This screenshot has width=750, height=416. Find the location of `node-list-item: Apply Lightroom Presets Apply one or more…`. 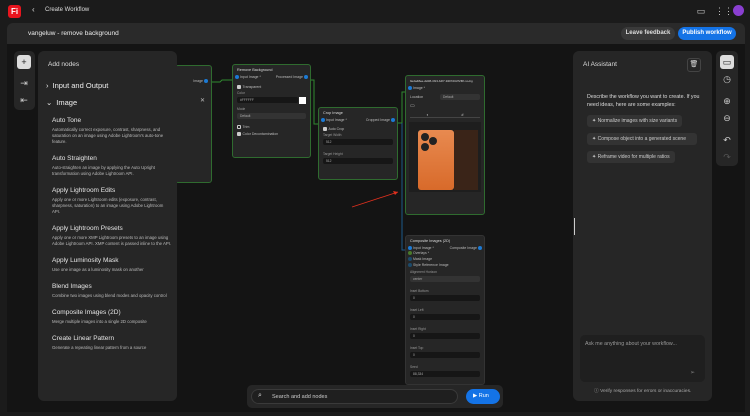

node-list-item: Apply Lightroom Presets Apply one or more… is located at coordinates (112, 236).